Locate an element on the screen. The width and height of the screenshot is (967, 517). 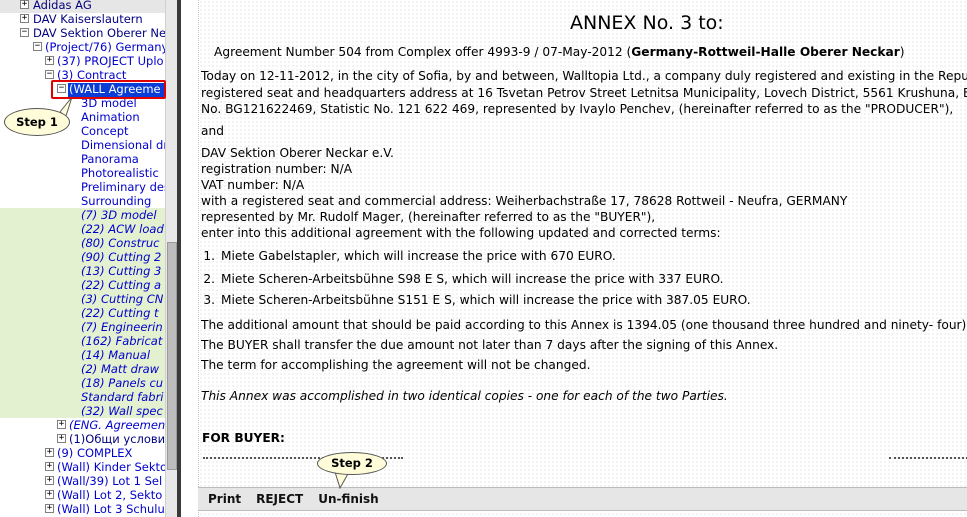
tree-node: Panorama is located at coordinates (82, 159).